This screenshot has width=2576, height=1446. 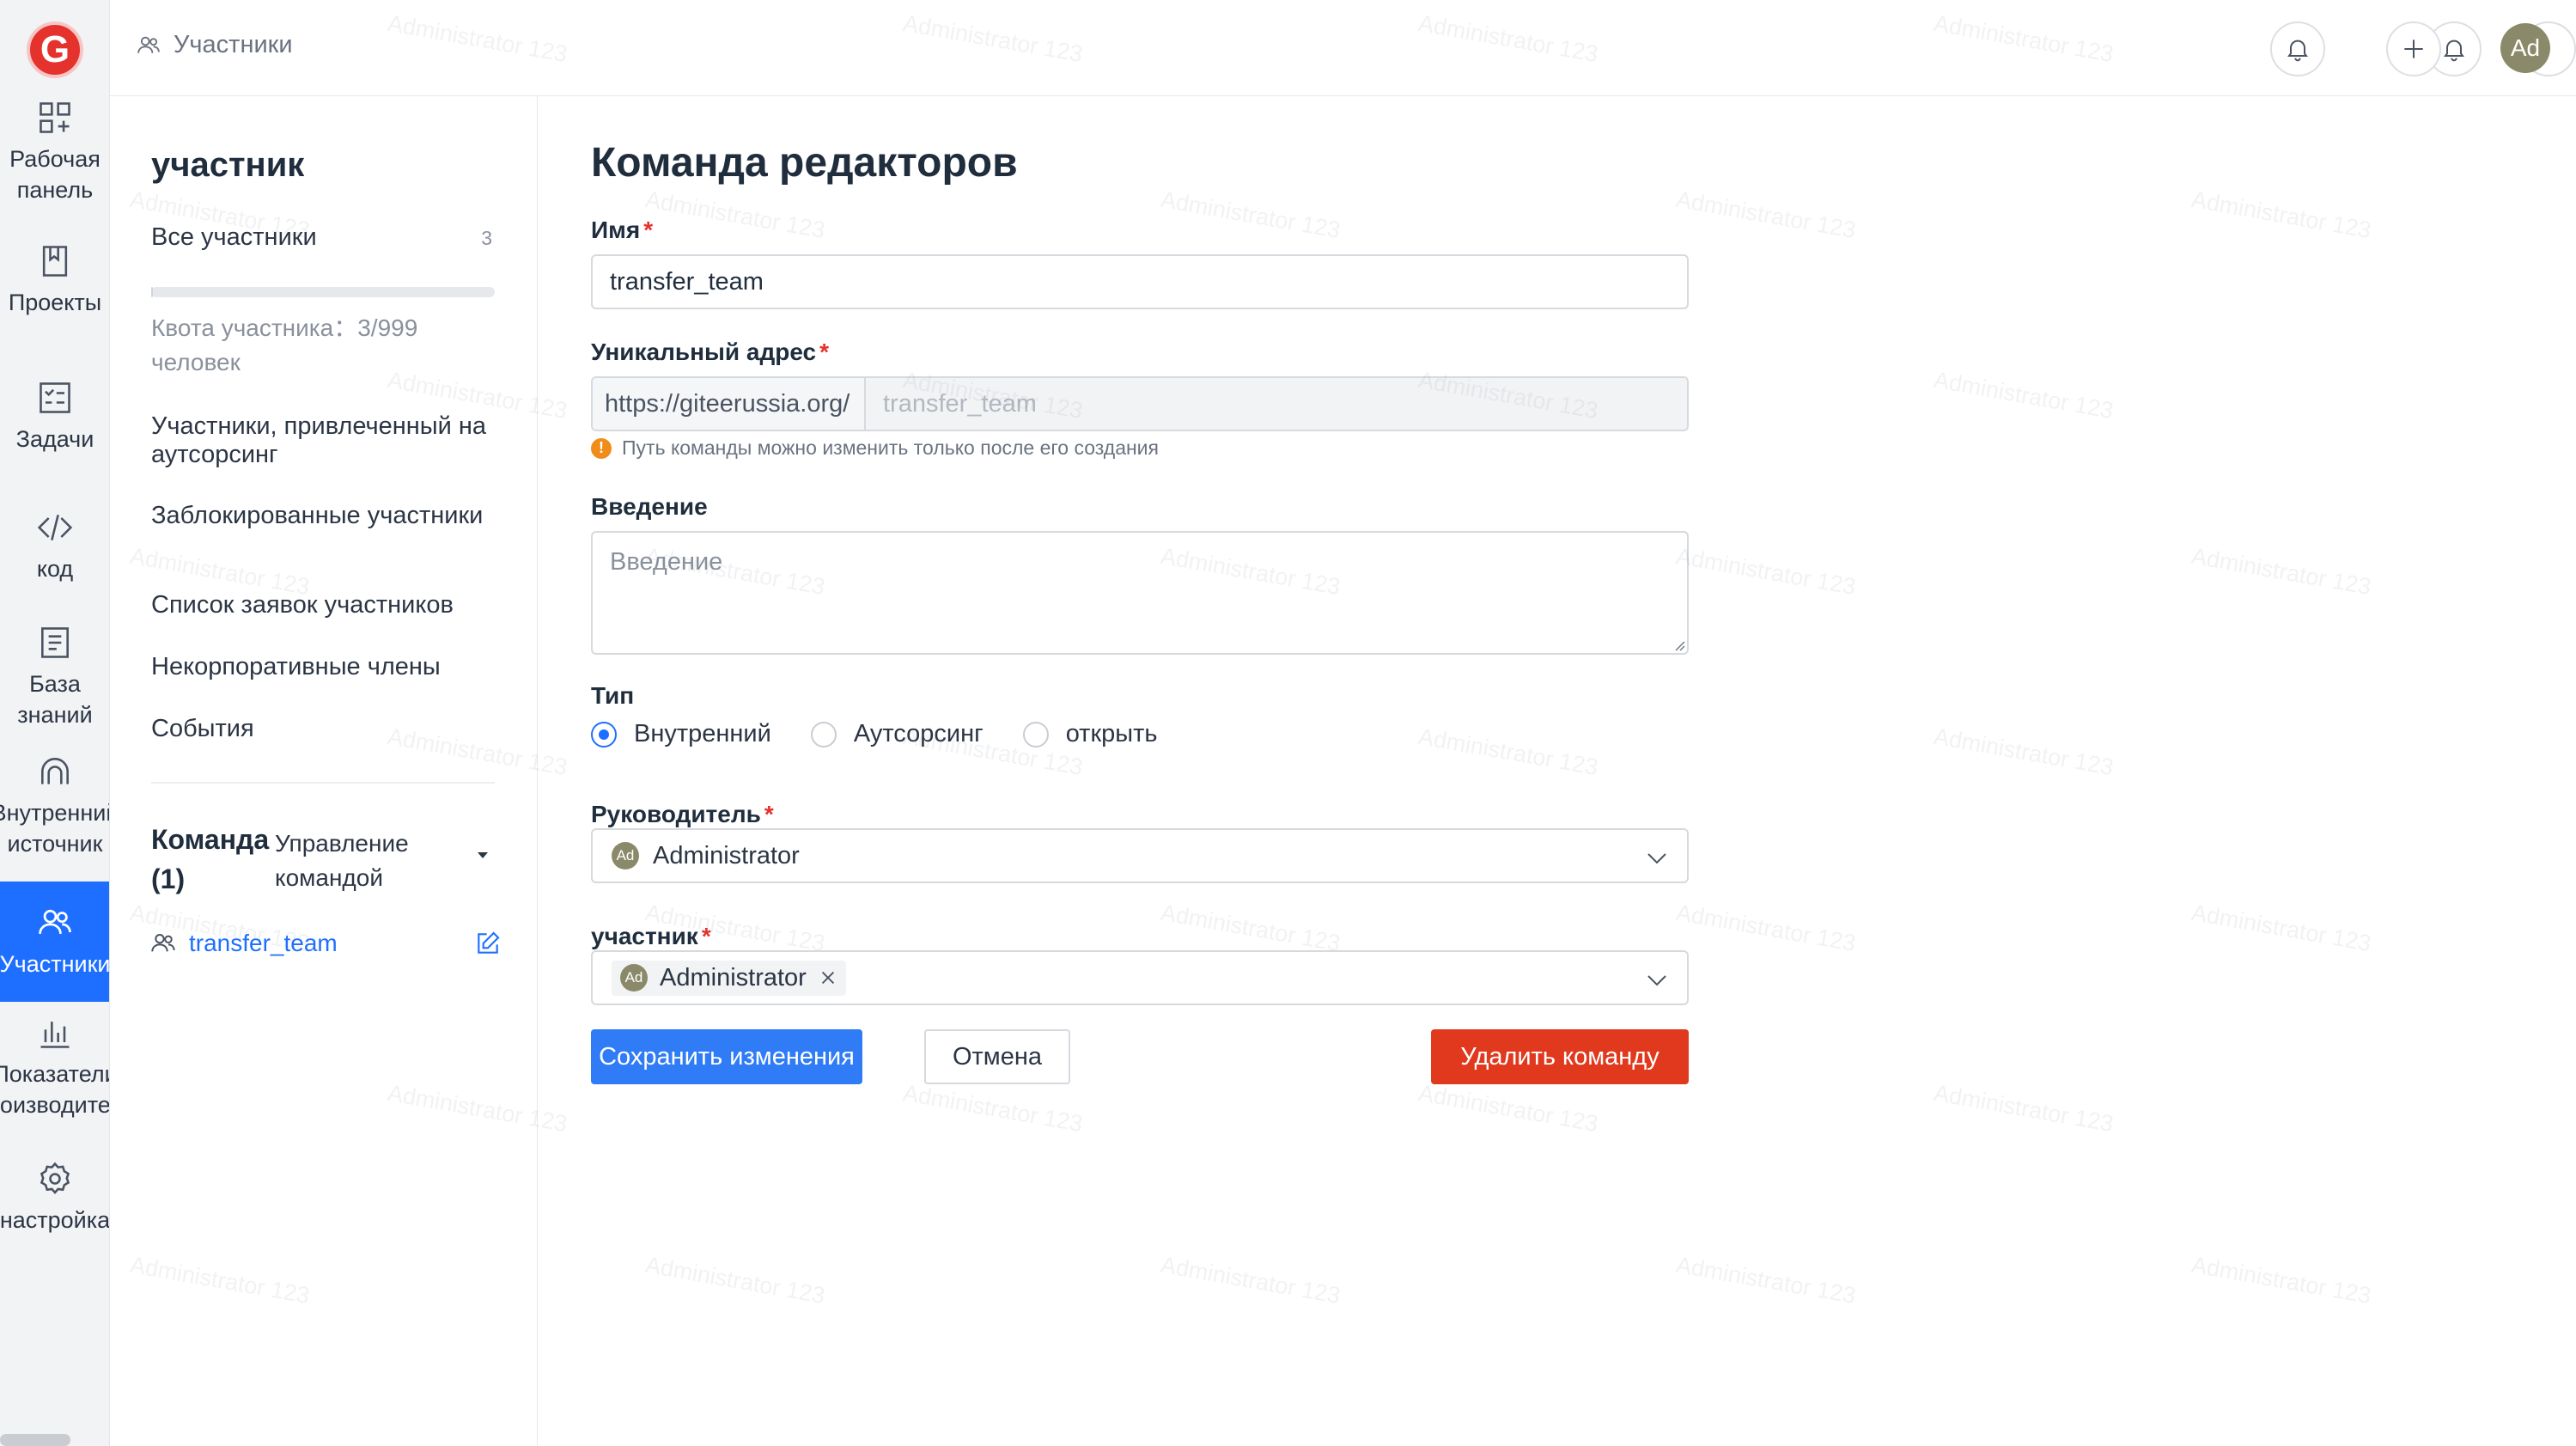 I want to click on nav-dashboard: Рабочая панель, so click(x=54, y=152).